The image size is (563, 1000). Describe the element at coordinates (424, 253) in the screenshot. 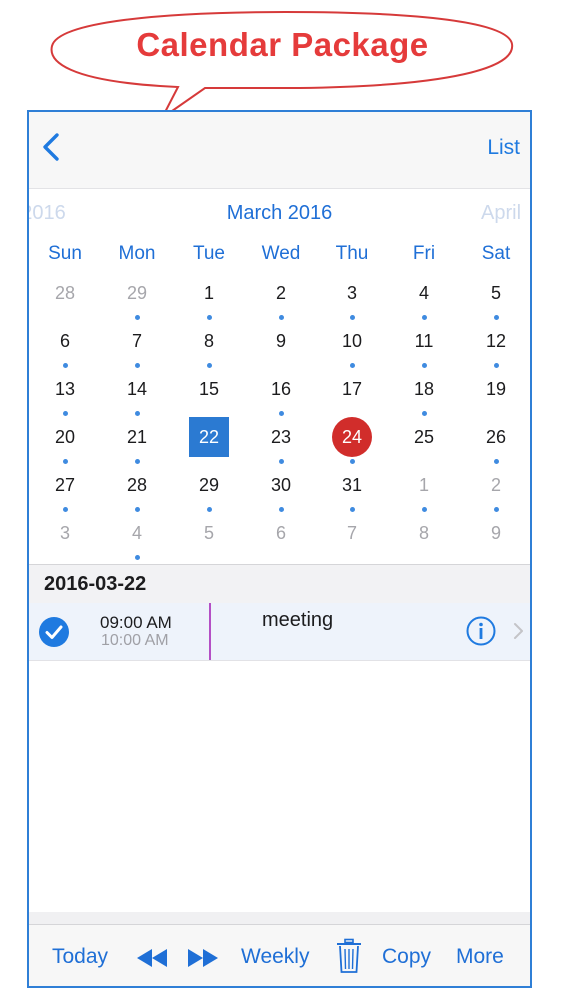

I see `weekday-label: Fri` at that location.